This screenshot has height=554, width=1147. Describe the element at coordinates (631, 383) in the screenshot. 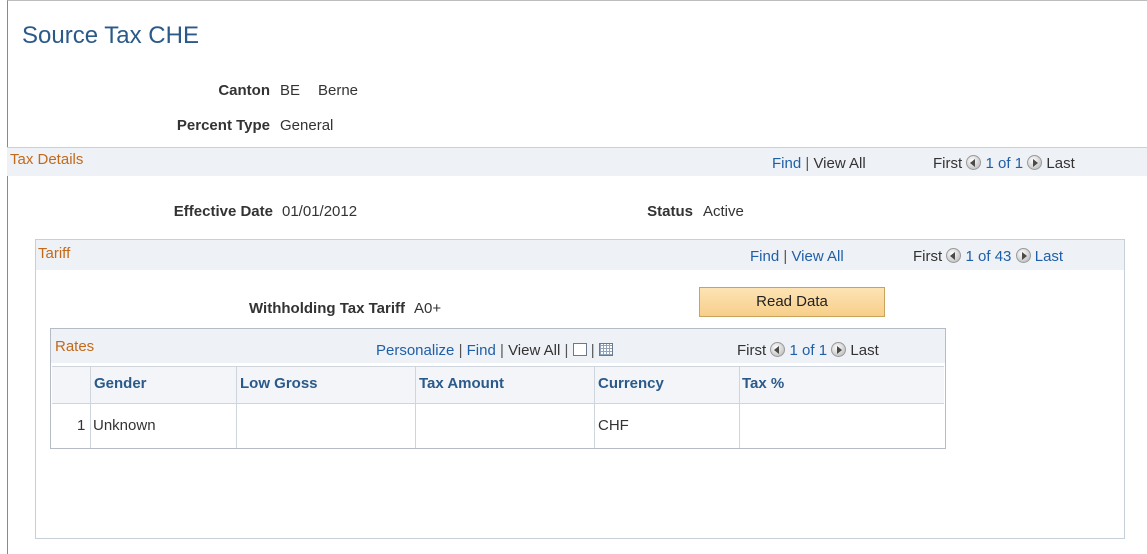

I see `column-header-currency: Currency` at that location.